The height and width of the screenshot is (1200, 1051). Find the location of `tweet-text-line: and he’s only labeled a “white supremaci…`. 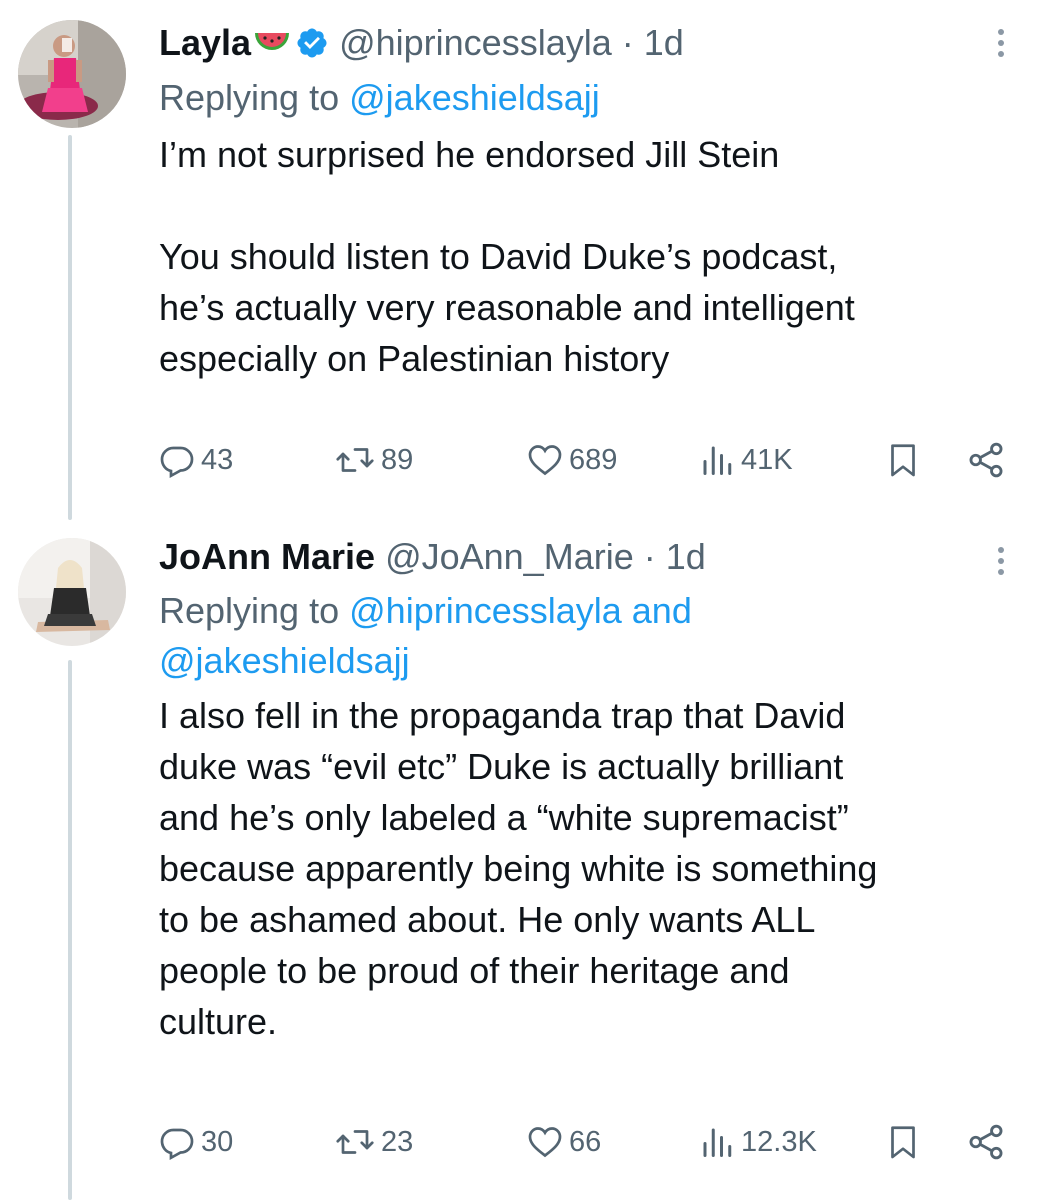

tweet-text-line: and he’s only labeled a “white supremaci… is located at coordinates (504, 817).